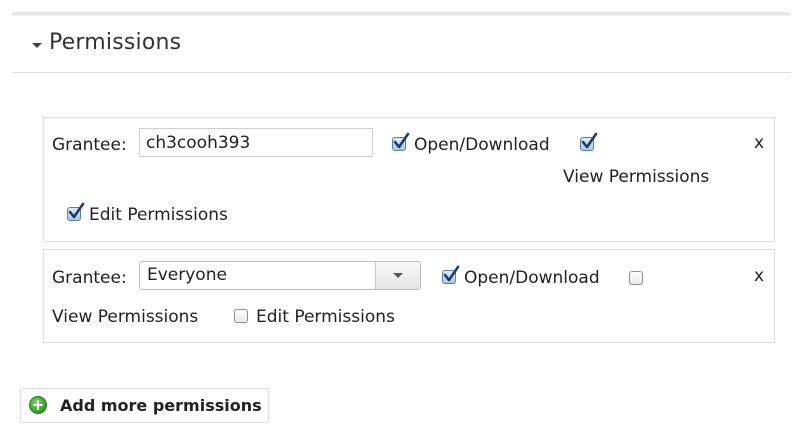 Image resolution: width=800 pixels, height=429 pixels. I want to click on section-title: Permissions, so click(115, 42).